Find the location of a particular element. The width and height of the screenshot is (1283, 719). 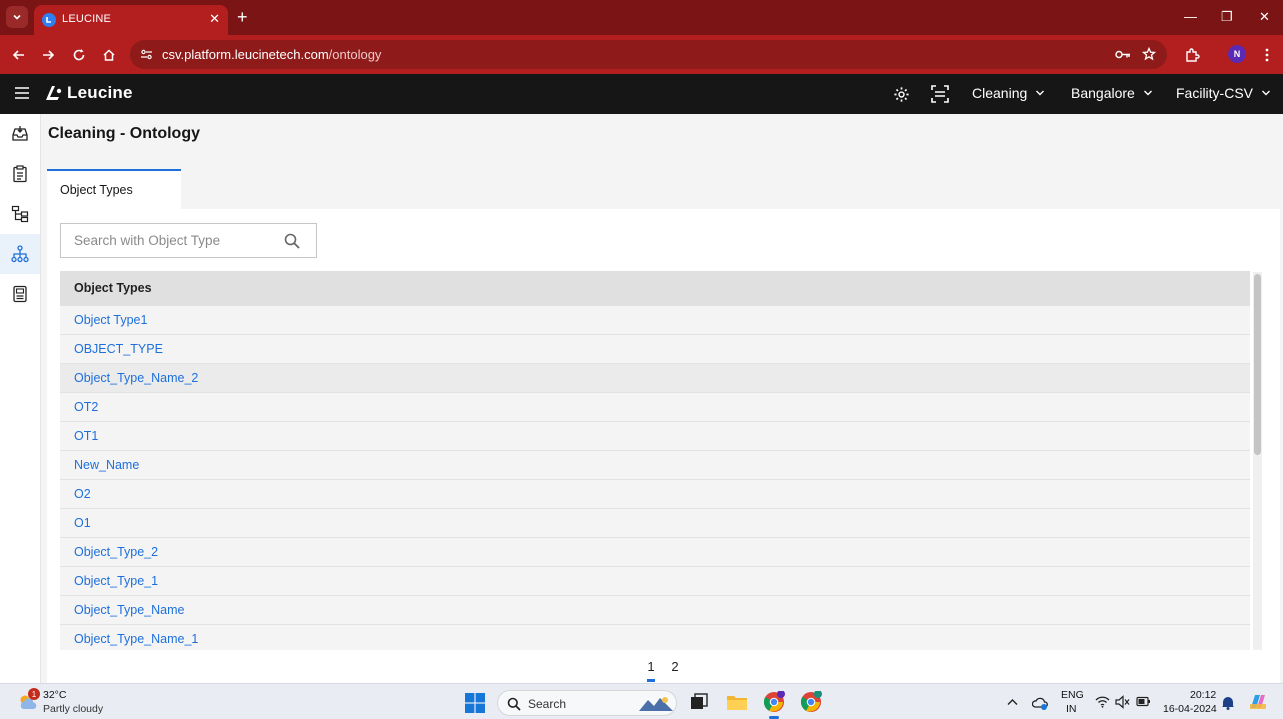

nav-reports is located at coordinates (20, 294).